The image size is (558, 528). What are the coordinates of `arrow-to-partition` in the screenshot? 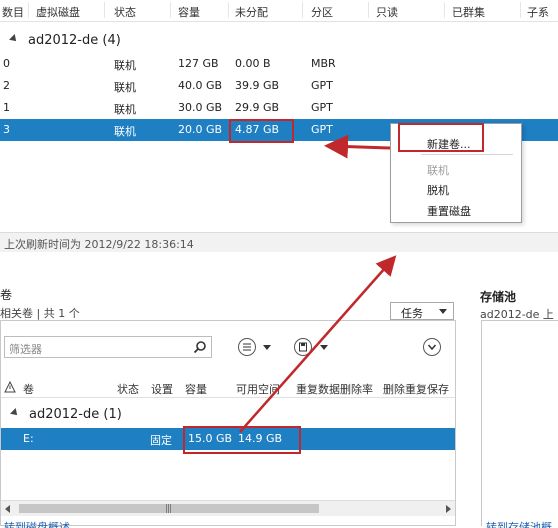 It's located at (357, 146).